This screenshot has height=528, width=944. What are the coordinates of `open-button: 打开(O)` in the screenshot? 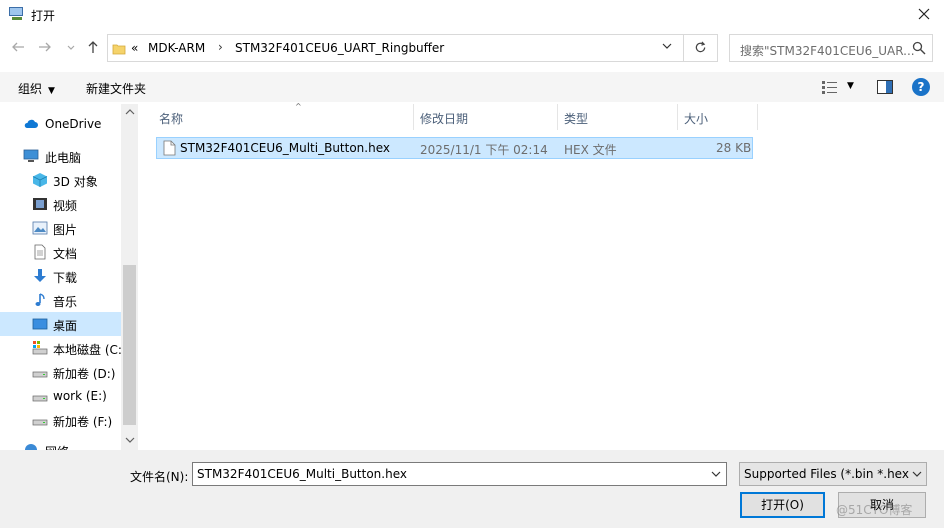 It's located at (782, 505).